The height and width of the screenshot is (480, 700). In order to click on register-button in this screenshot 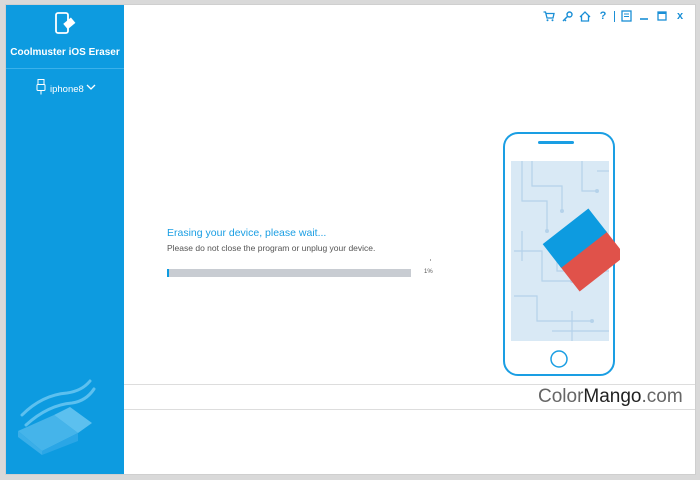, I will do `click(567, 16)`.